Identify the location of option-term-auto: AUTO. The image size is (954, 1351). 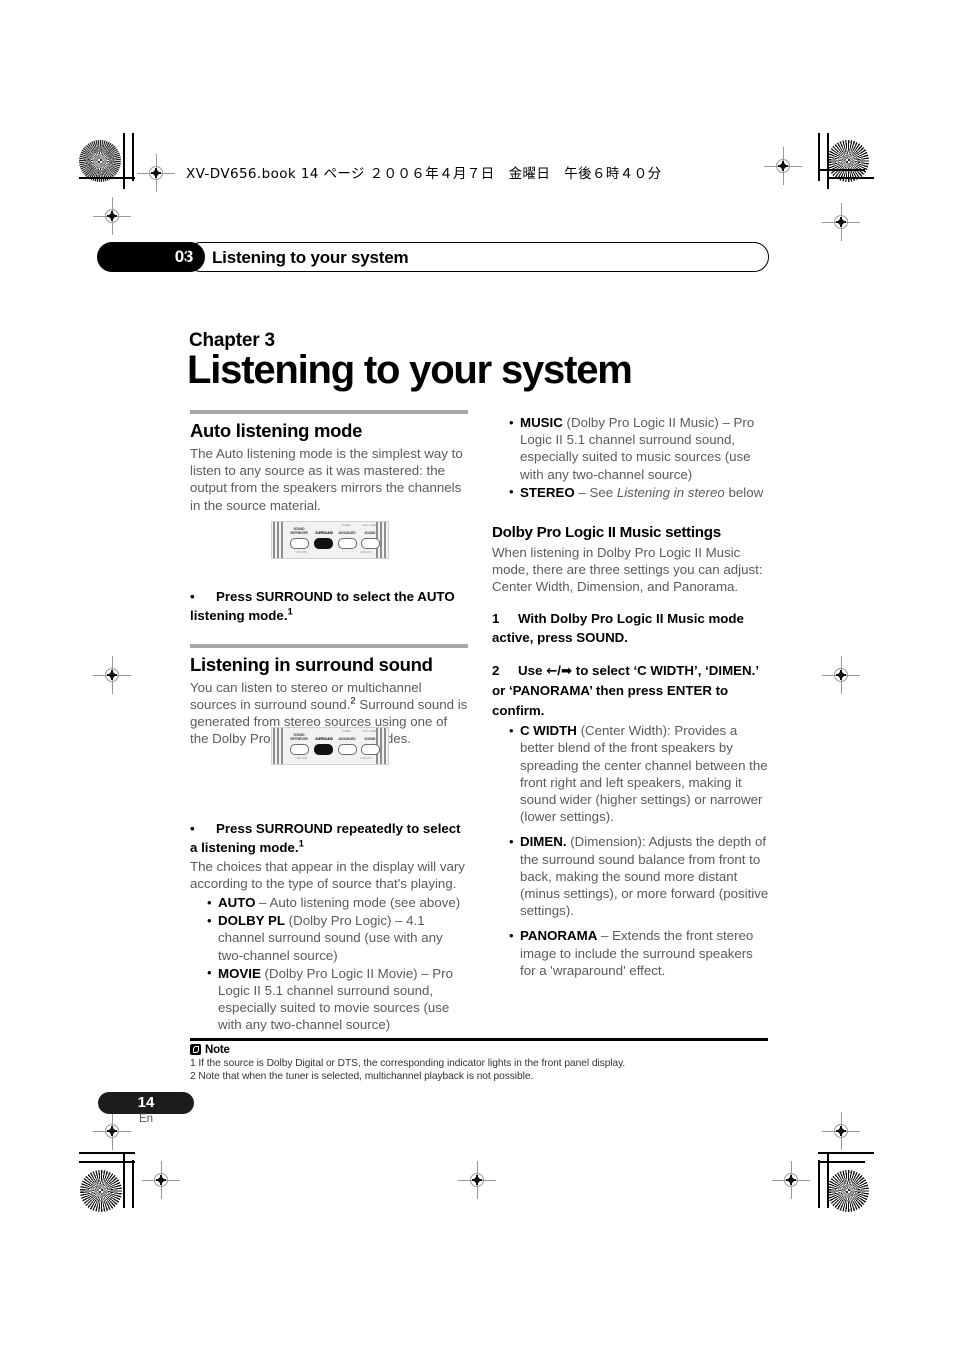
(237, 903).